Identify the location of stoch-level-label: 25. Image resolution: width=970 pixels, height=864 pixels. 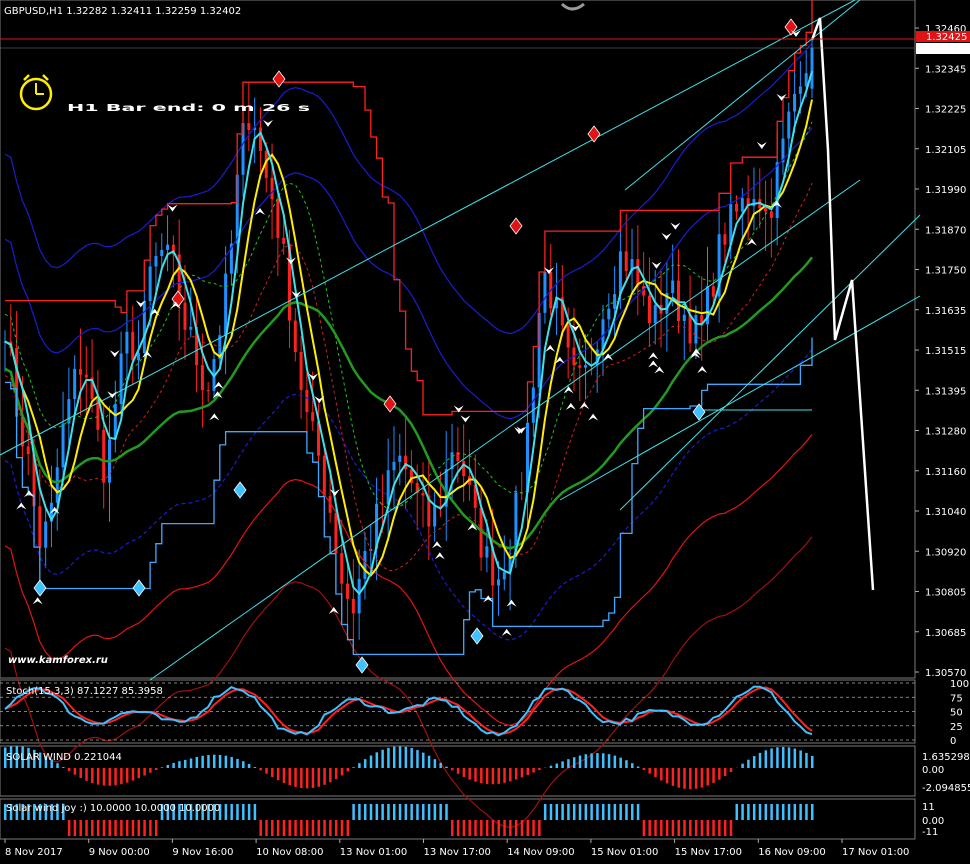
(956, 727).